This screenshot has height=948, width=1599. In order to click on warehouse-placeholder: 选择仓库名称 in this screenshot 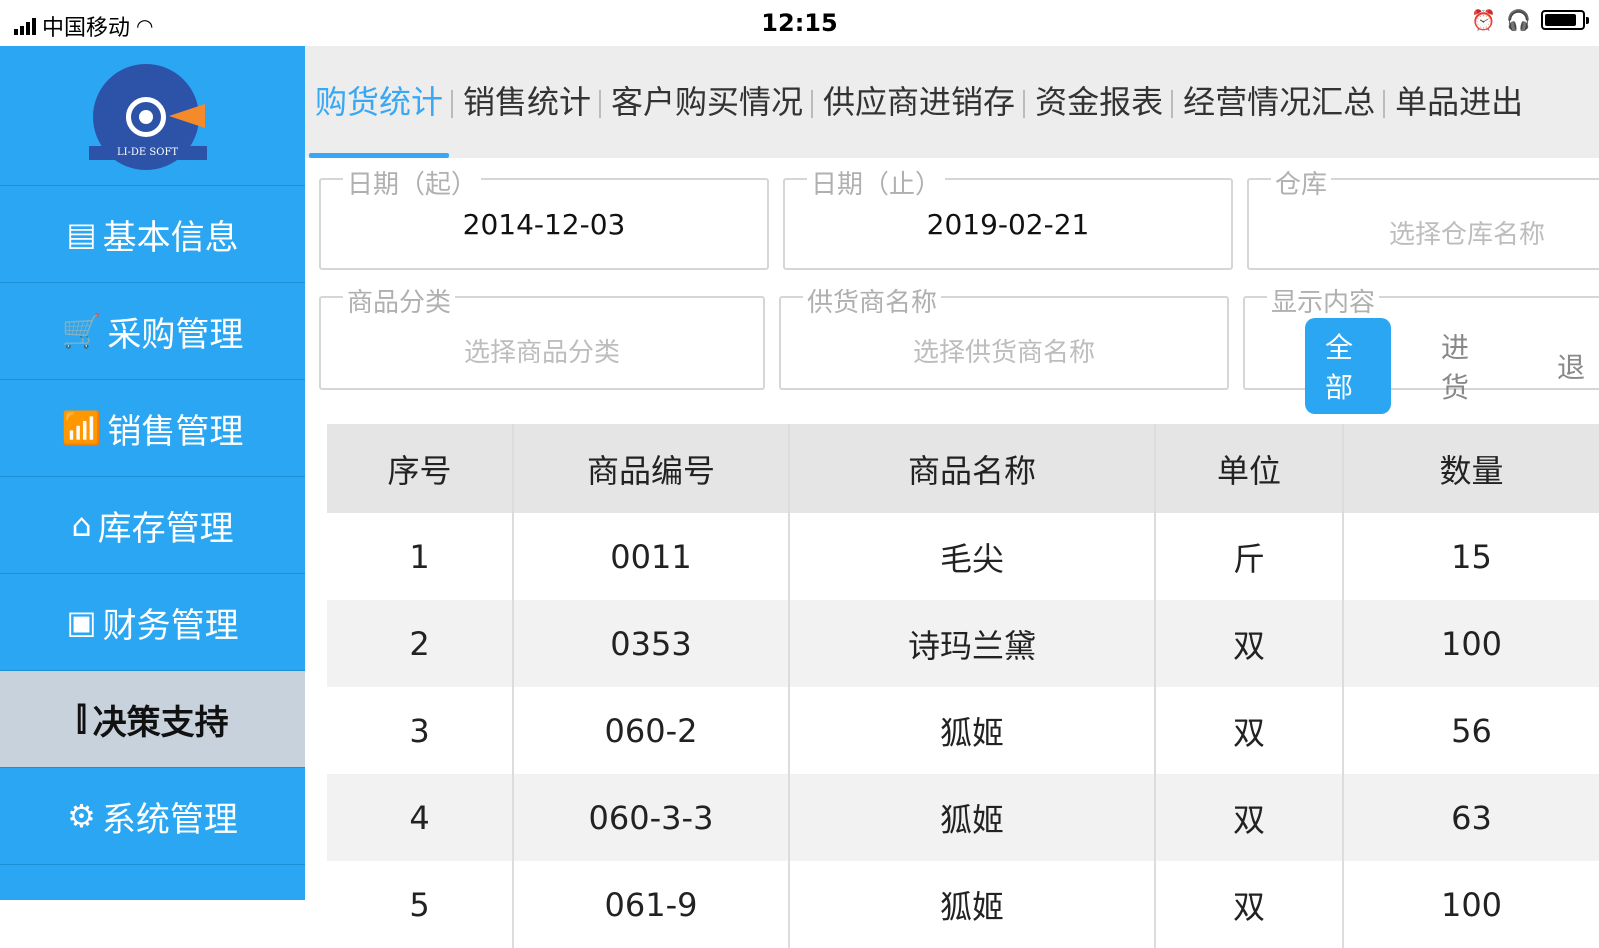, I will do `click(1467, 235)`.